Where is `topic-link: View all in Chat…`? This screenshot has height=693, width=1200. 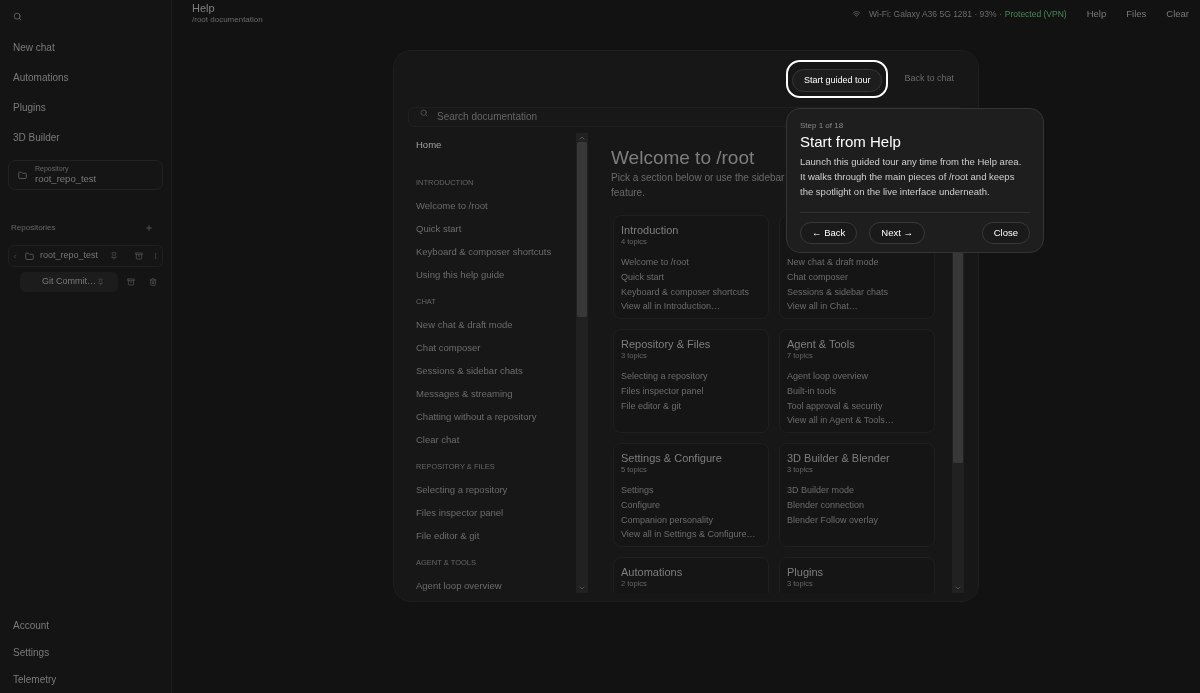 topic-link: View all in Chat… is located at coordinates (822, 307).